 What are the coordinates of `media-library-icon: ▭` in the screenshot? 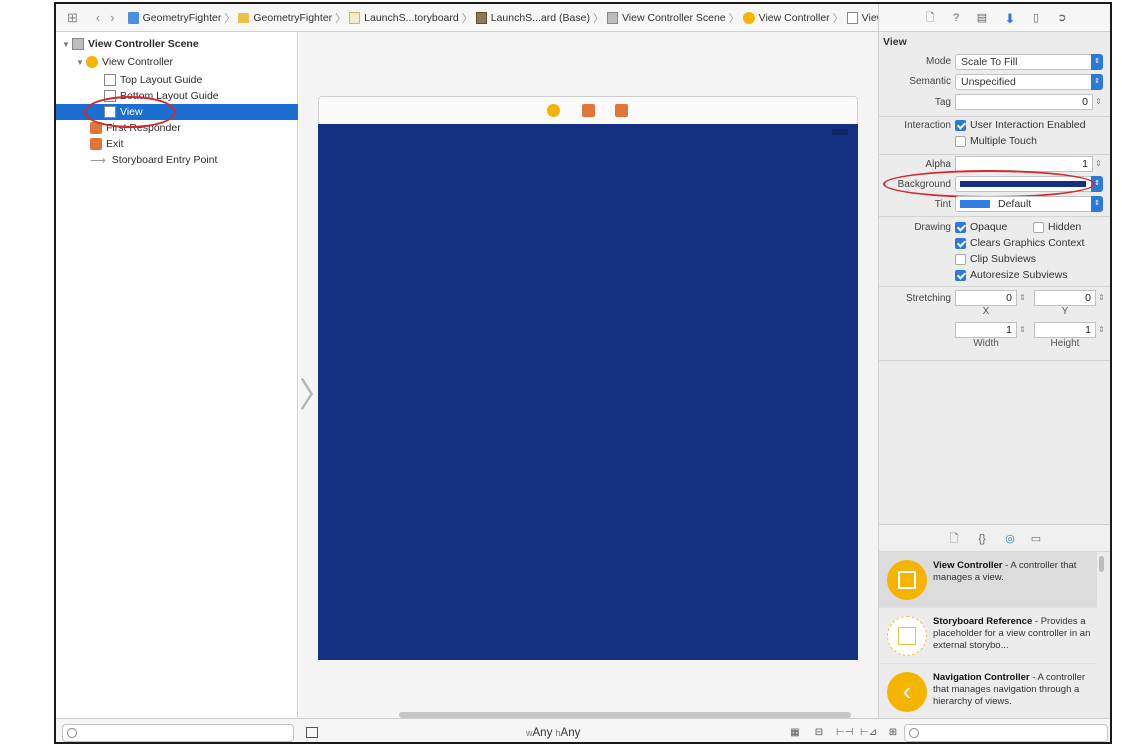 It's located at (1036, 539).